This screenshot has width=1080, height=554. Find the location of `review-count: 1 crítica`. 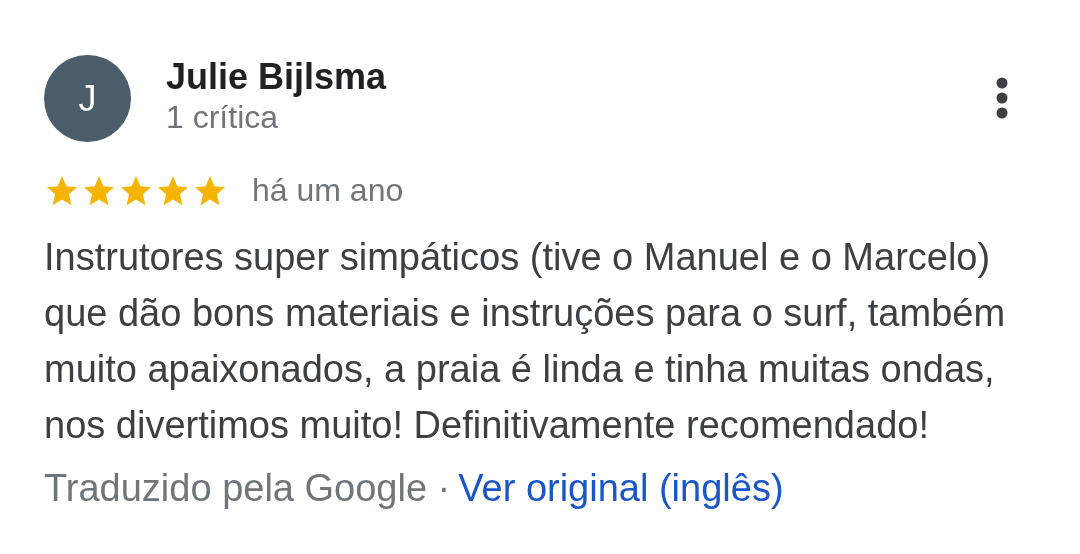

review-count: 1 crítica is located at coordinates (223, 117).